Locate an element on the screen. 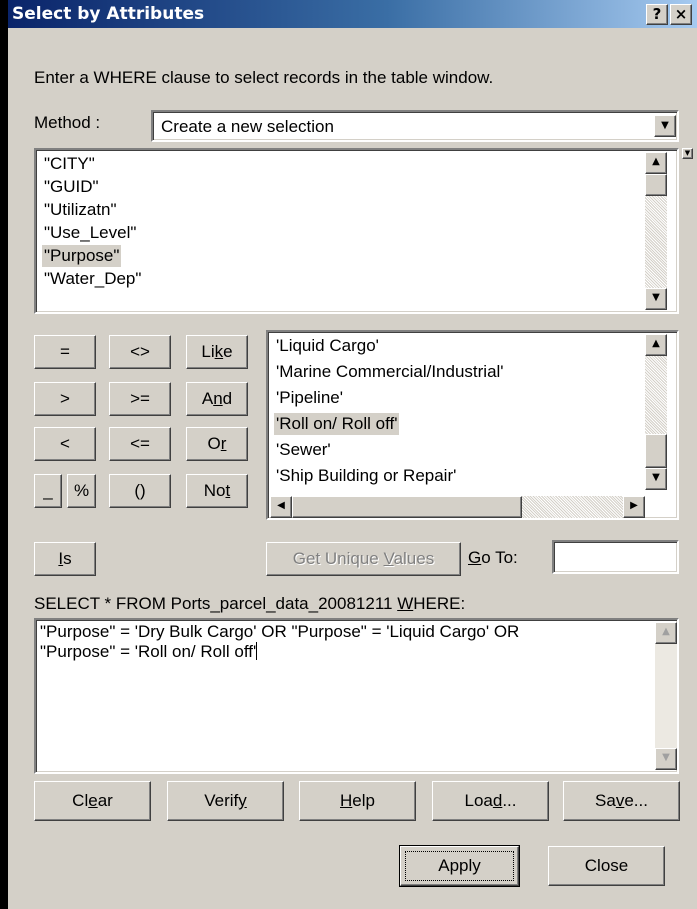  not-label-b: t is located at coordinates (228, 490).